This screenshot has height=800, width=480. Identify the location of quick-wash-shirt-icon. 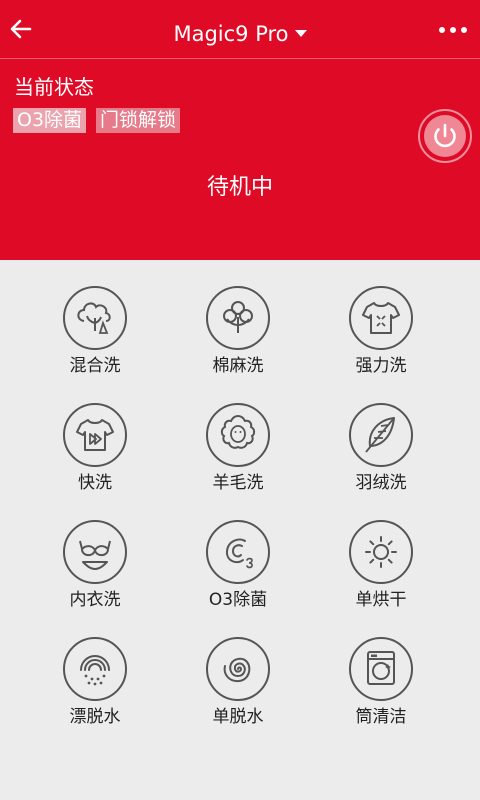
(95, 435).